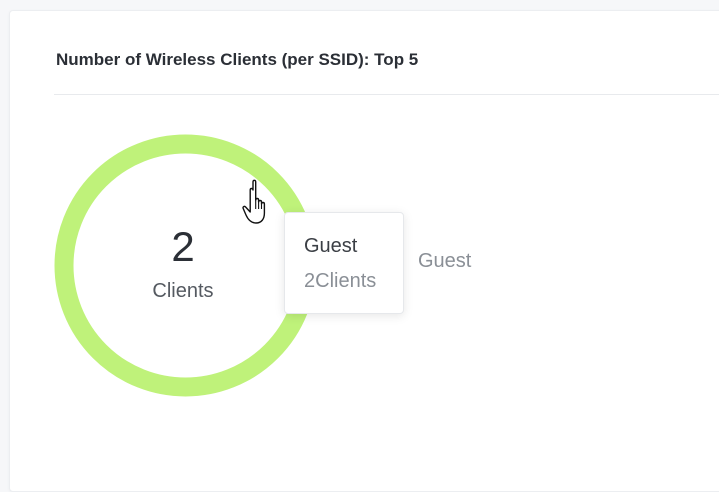  What do you see at coordinates (254, 201) in the screenshot?
I see `hand-pointer-icon` at bounding box center [254, 201].